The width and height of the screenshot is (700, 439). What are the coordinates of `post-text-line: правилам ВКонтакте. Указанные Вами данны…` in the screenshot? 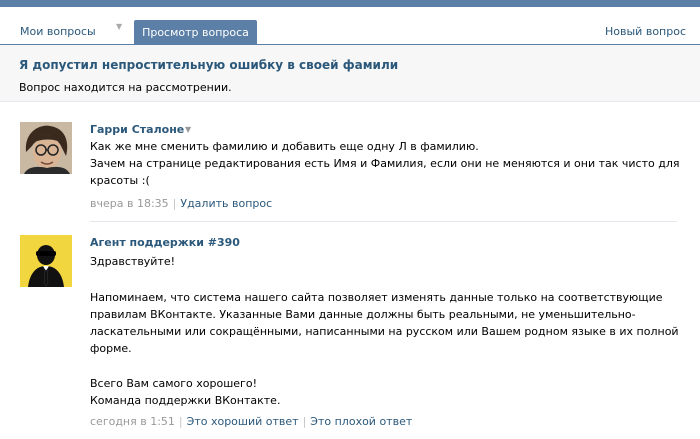 It's located at (363, 314).